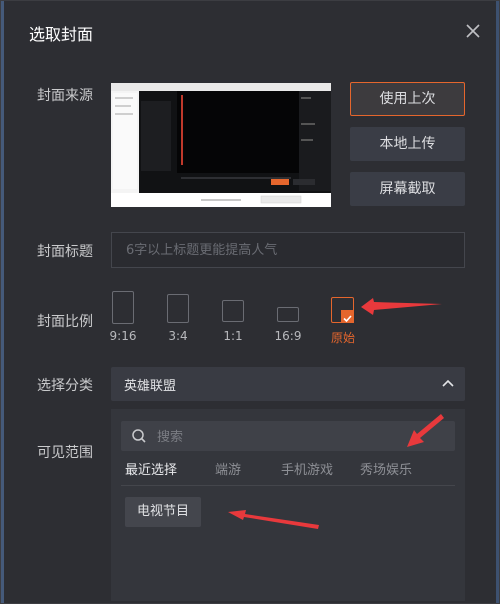 The image size is (500, 604). I want to click on cover-source-label: 封面来源, so click(65, 96).